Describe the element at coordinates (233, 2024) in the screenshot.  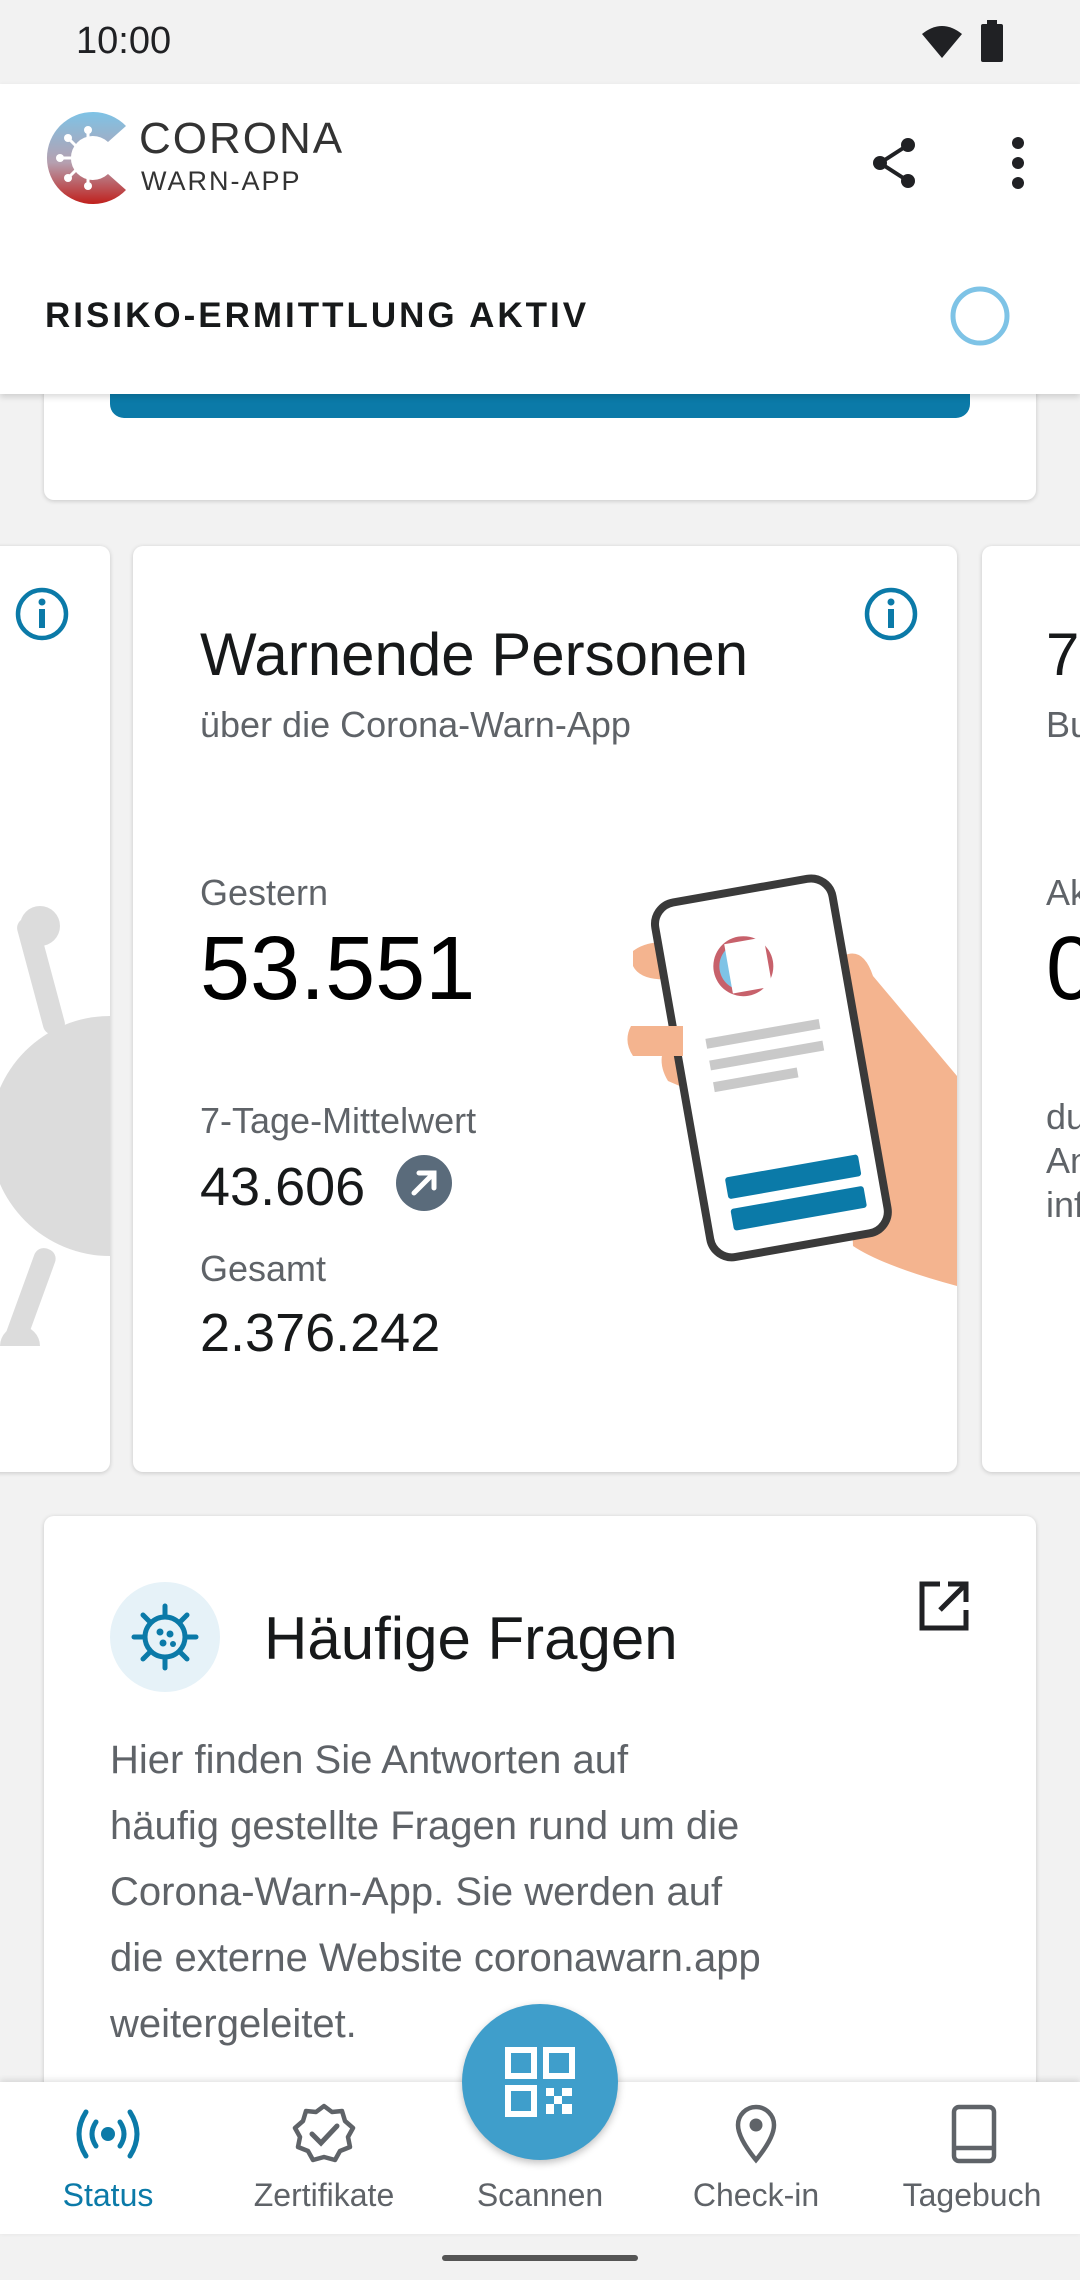
I see `faq-body-line: weitergeleitet.` at that location.